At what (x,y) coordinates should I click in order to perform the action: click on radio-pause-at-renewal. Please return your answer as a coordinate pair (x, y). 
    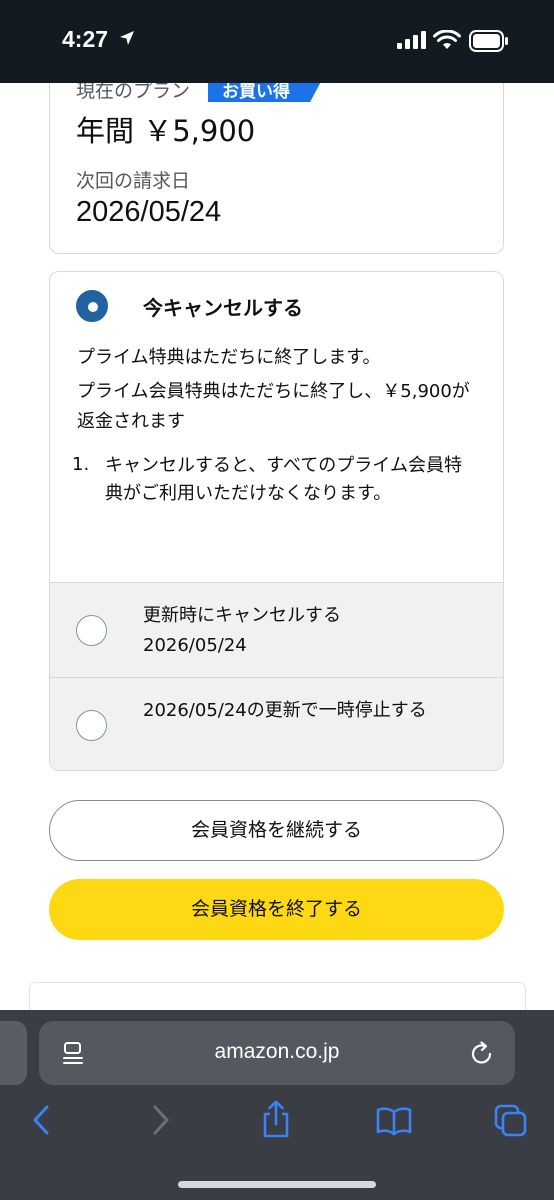
    Looking at the image, I should click on (91, 725).